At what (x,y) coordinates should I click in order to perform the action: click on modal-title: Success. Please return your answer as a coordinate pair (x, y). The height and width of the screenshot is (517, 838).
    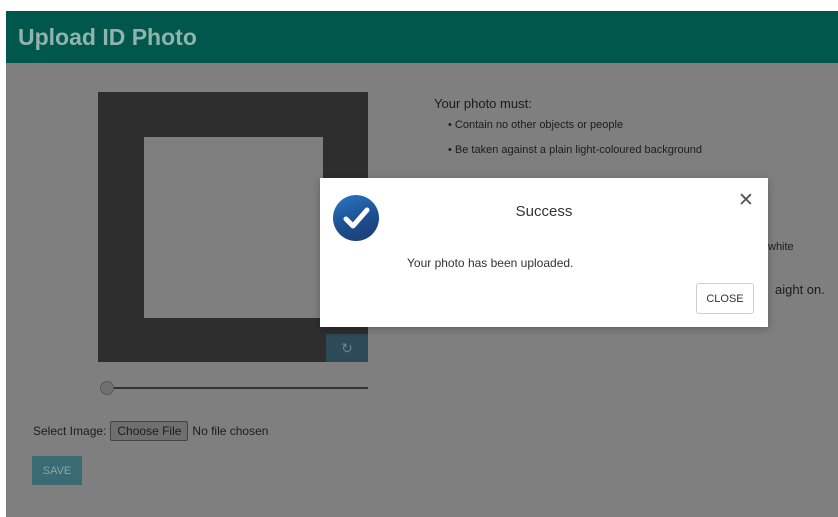
    Looking at the image, I should click on (544, 211).